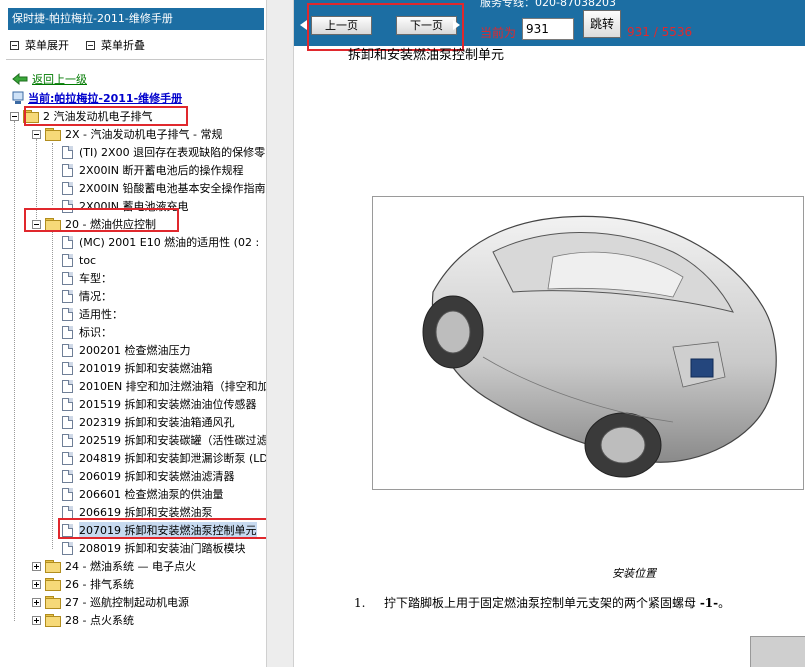 Image resolution: width=805 pixels, height=667 pixels. I want to click on tree-leaf: 206019 拆卸和安装燃油滤清器, so click(148, 476).